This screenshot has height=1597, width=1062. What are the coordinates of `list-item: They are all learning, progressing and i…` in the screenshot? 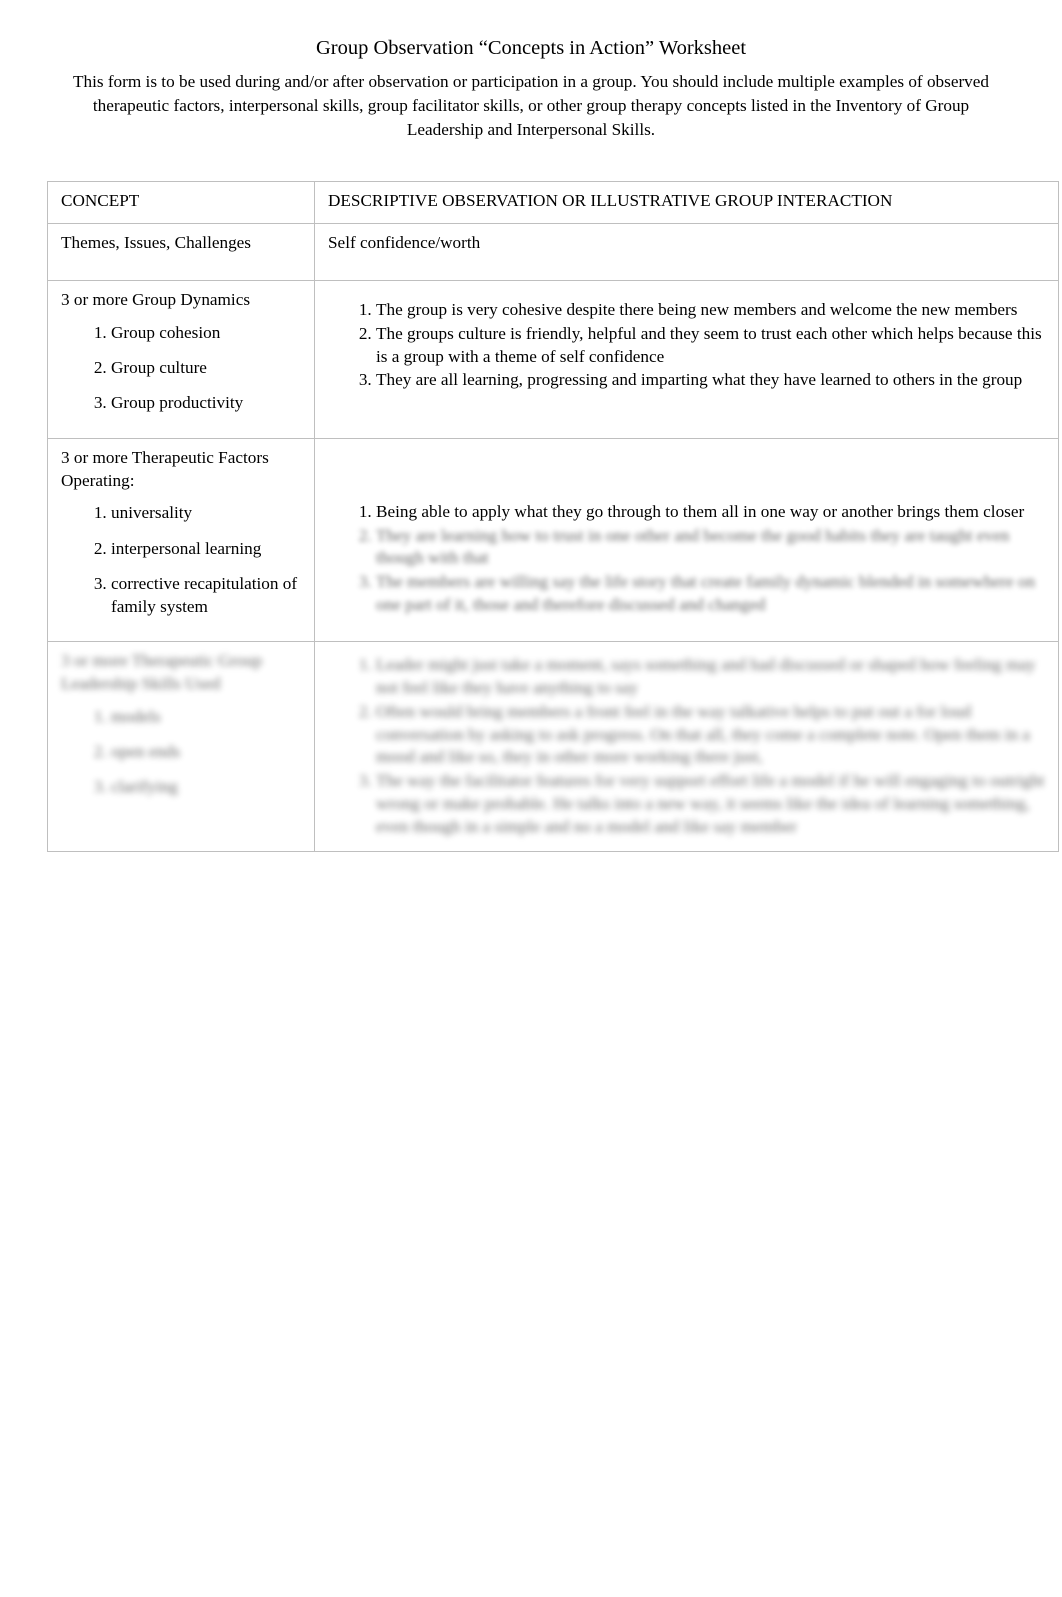 It's located at (712, 380).